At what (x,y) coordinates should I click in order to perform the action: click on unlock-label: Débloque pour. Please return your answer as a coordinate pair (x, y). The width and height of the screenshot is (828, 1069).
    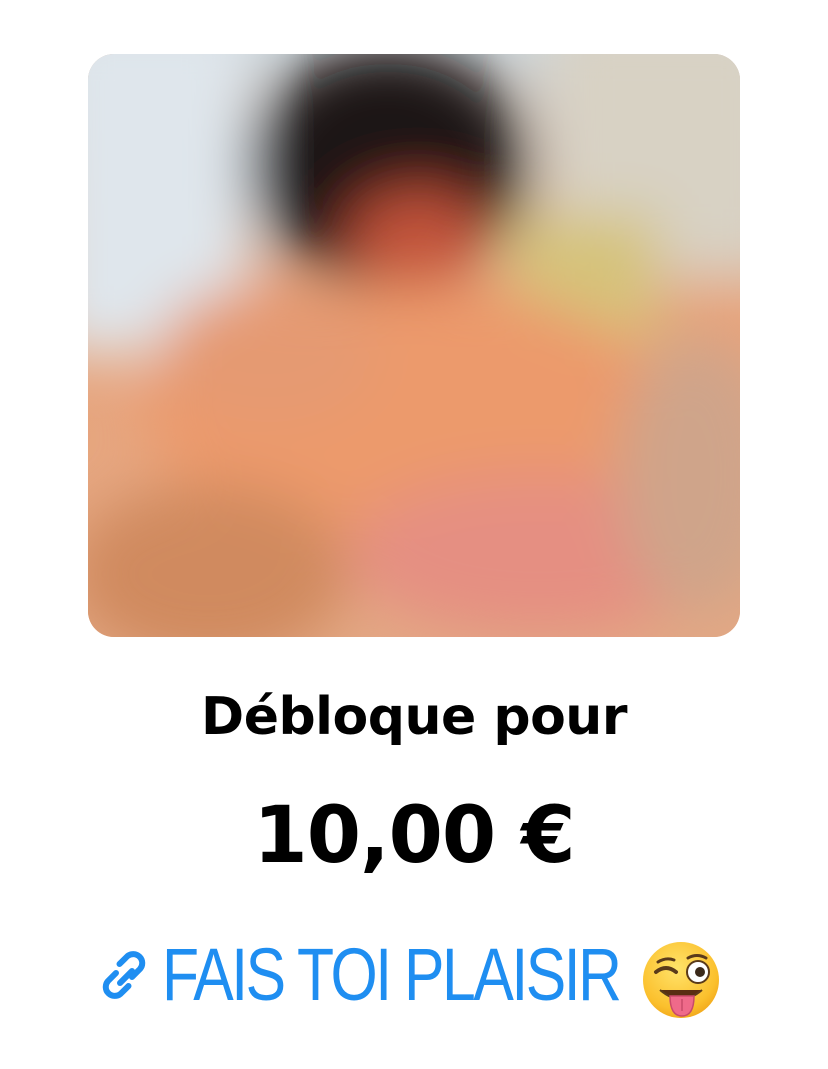
    Looking at the image, I should click on (414, 717).